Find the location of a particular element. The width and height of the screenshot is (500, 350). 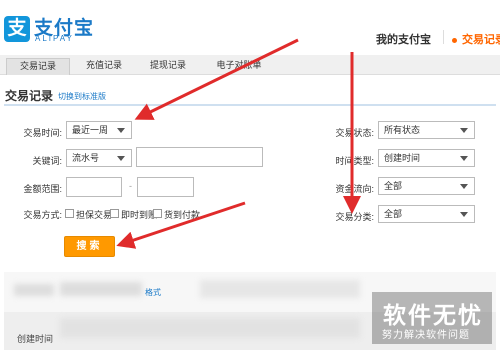

time-type-select: 创建时间 is located at coordinates (426, 158).